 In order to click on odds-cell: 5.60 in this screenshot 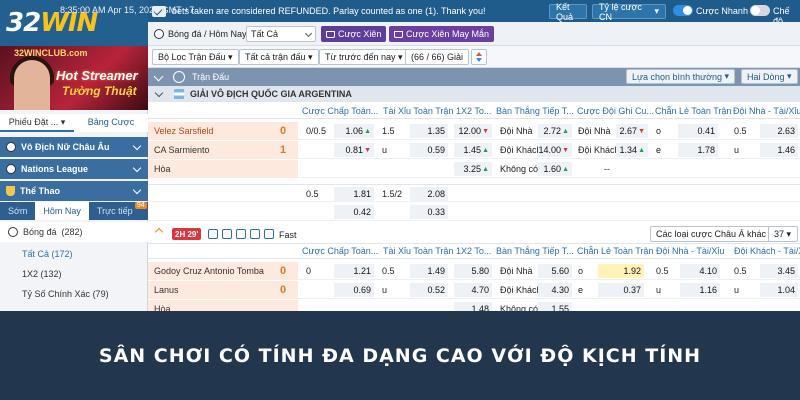, I will do `click(555, 271)`.